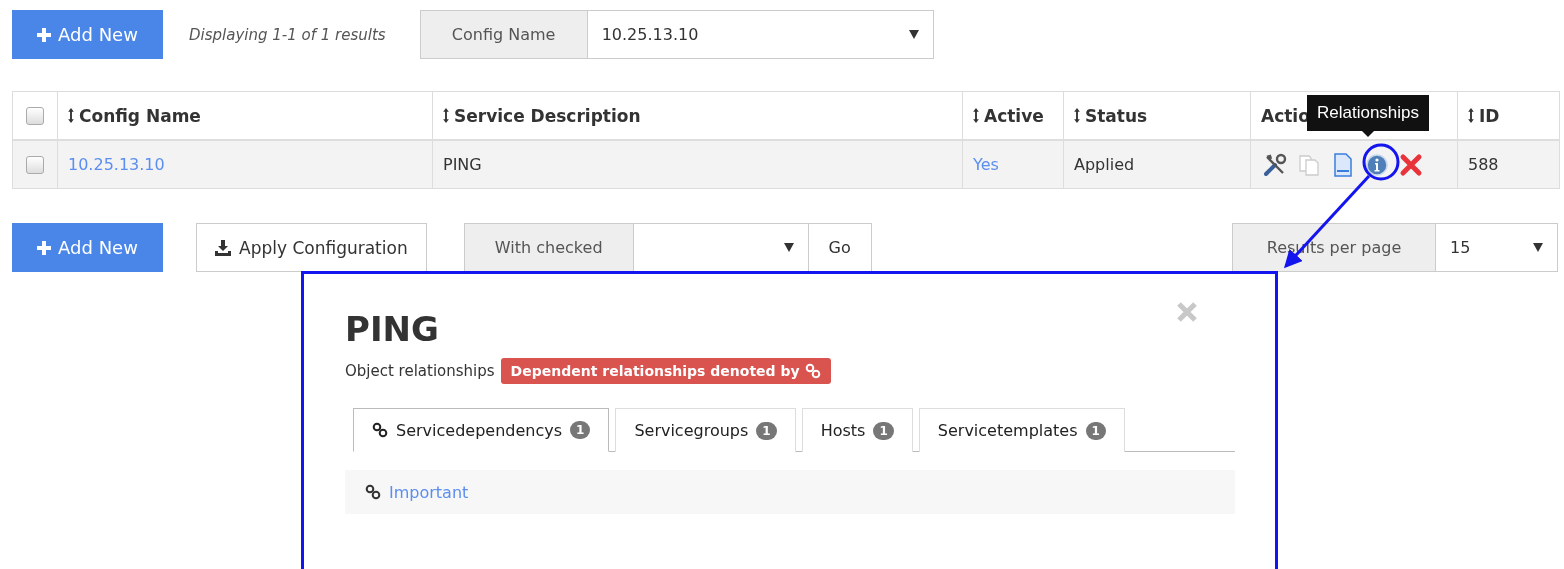  What do you see at coordinates (1104, 164) in the screenshot?
I see `table-cell: Applied` at bounding box center [1104, 164].